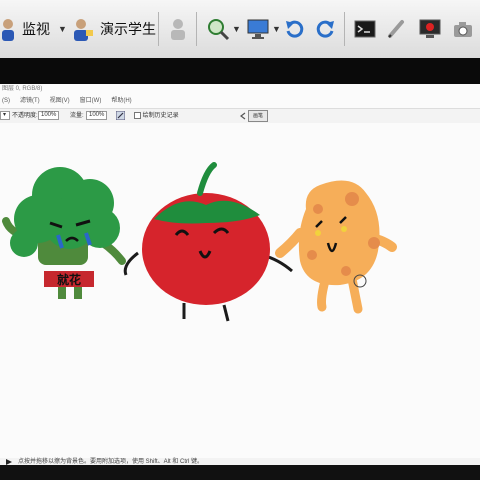 This screenshot has height=480, width=480. I want to click on user-gray-icon, so click(178, 29).